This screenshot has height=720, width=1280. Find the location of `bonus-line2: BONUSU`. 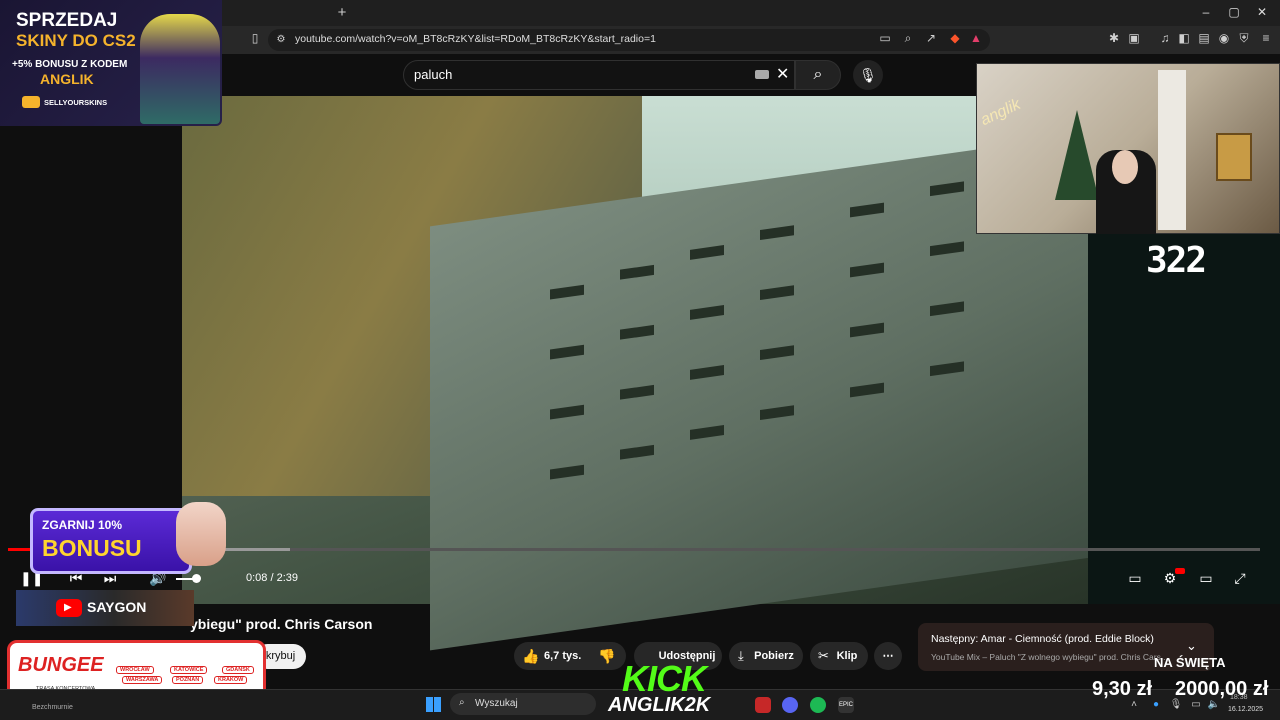

bonus-line2: BONUSU is located at coordinates (92, 548).